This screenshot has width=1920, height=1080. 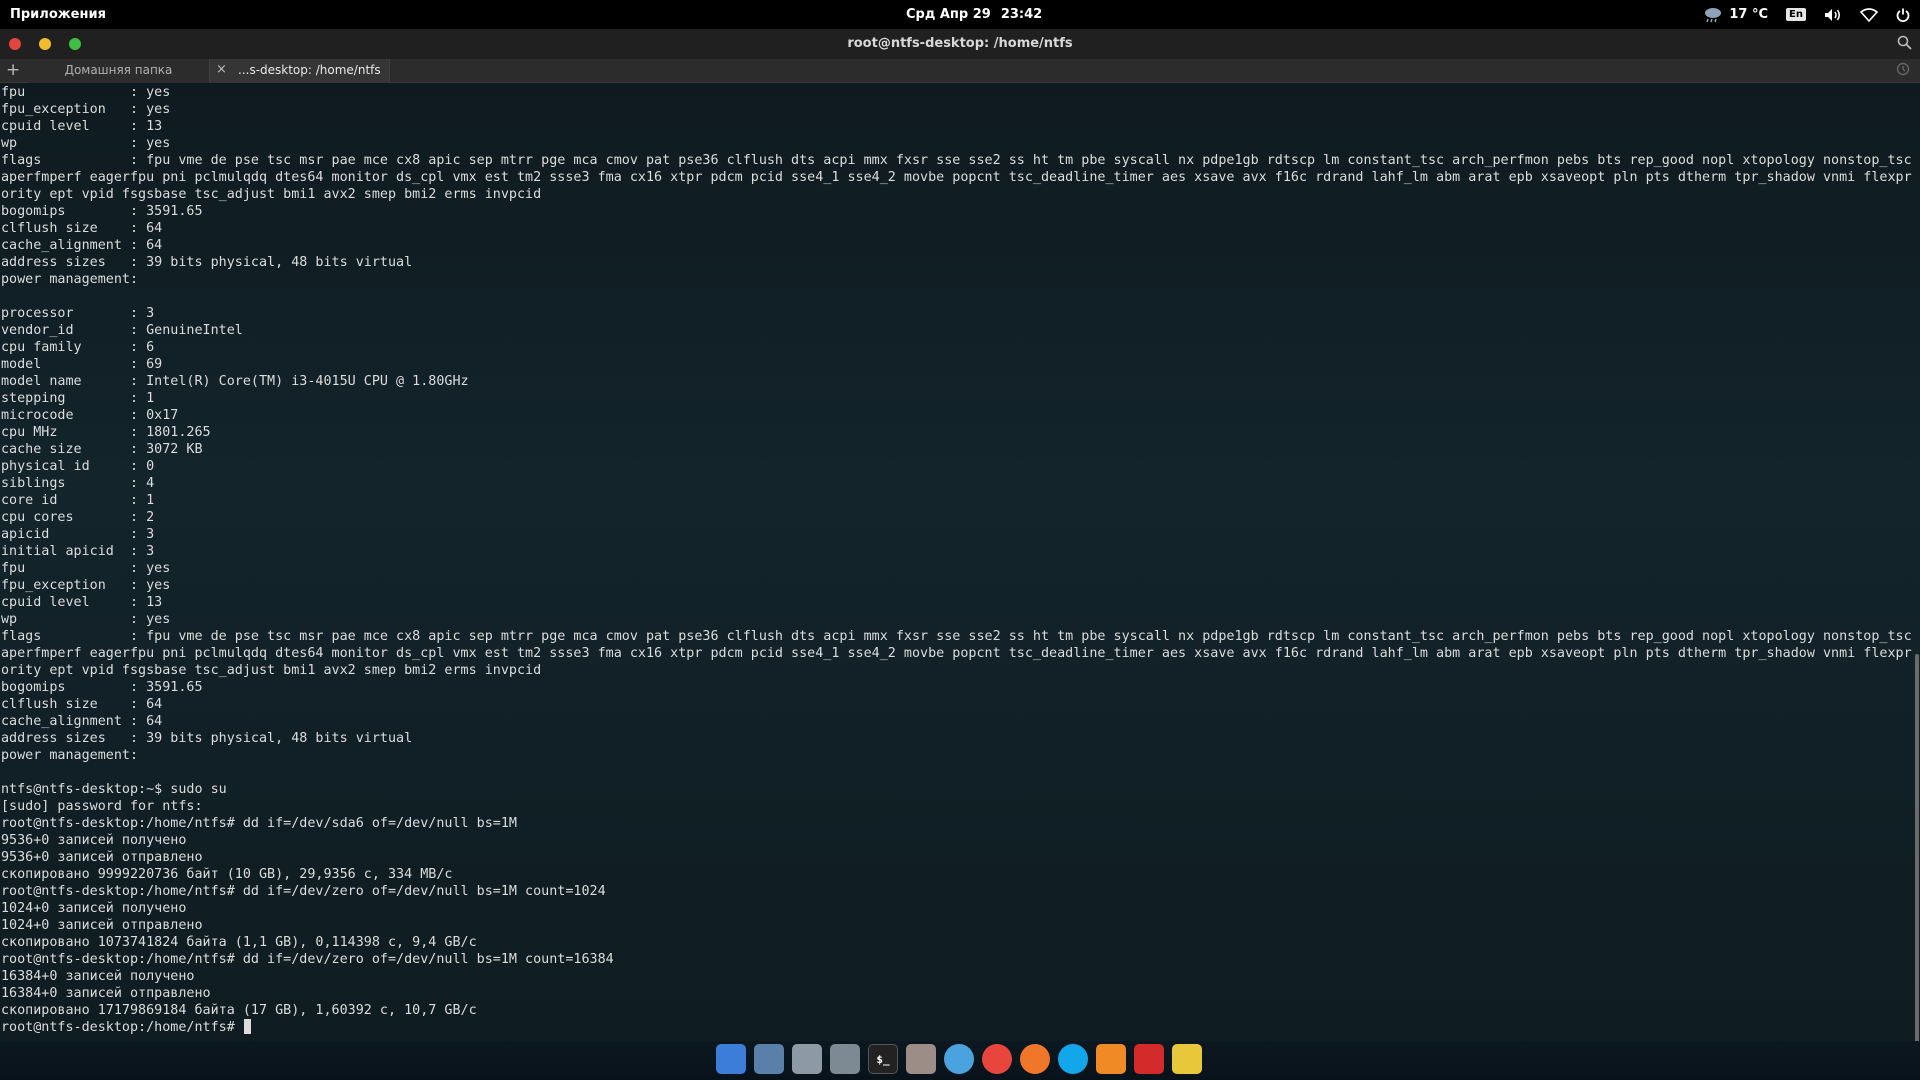 What do you see at coordinates (94, 908) in the screenshot?
I see `terminal-line: 1024+0 записей получено` at bounding box center [94, 908].